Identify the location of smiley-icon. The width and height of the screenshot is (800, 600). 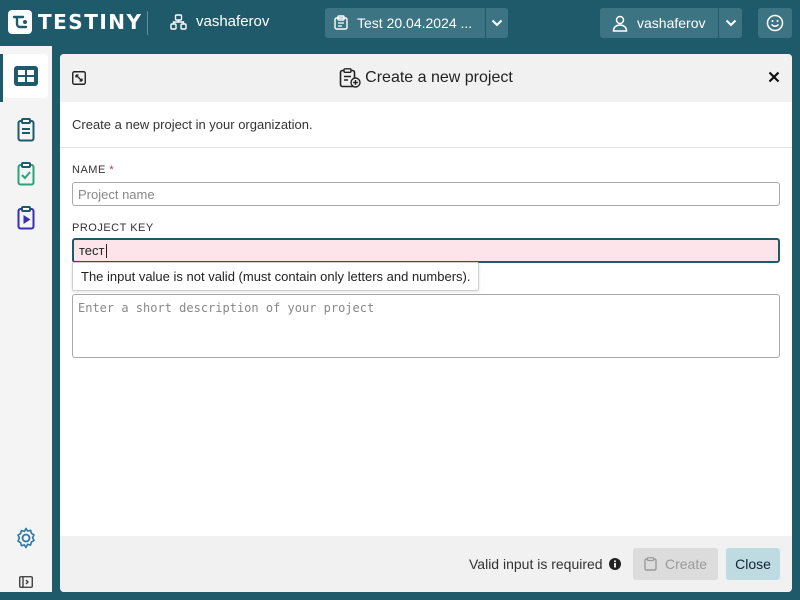
(775, 23).